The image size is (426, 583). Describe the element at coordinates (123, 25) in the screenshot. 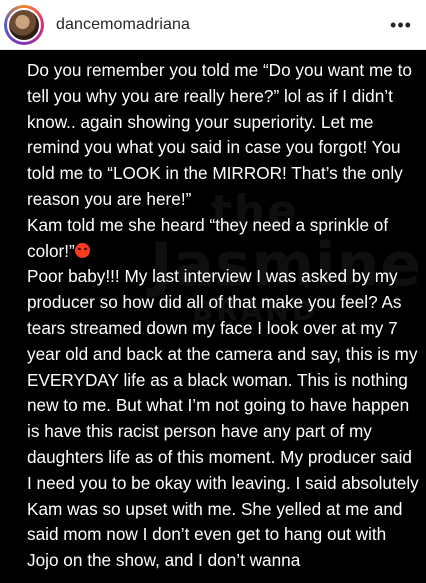

I see `username: dancemomadriana` at that location.